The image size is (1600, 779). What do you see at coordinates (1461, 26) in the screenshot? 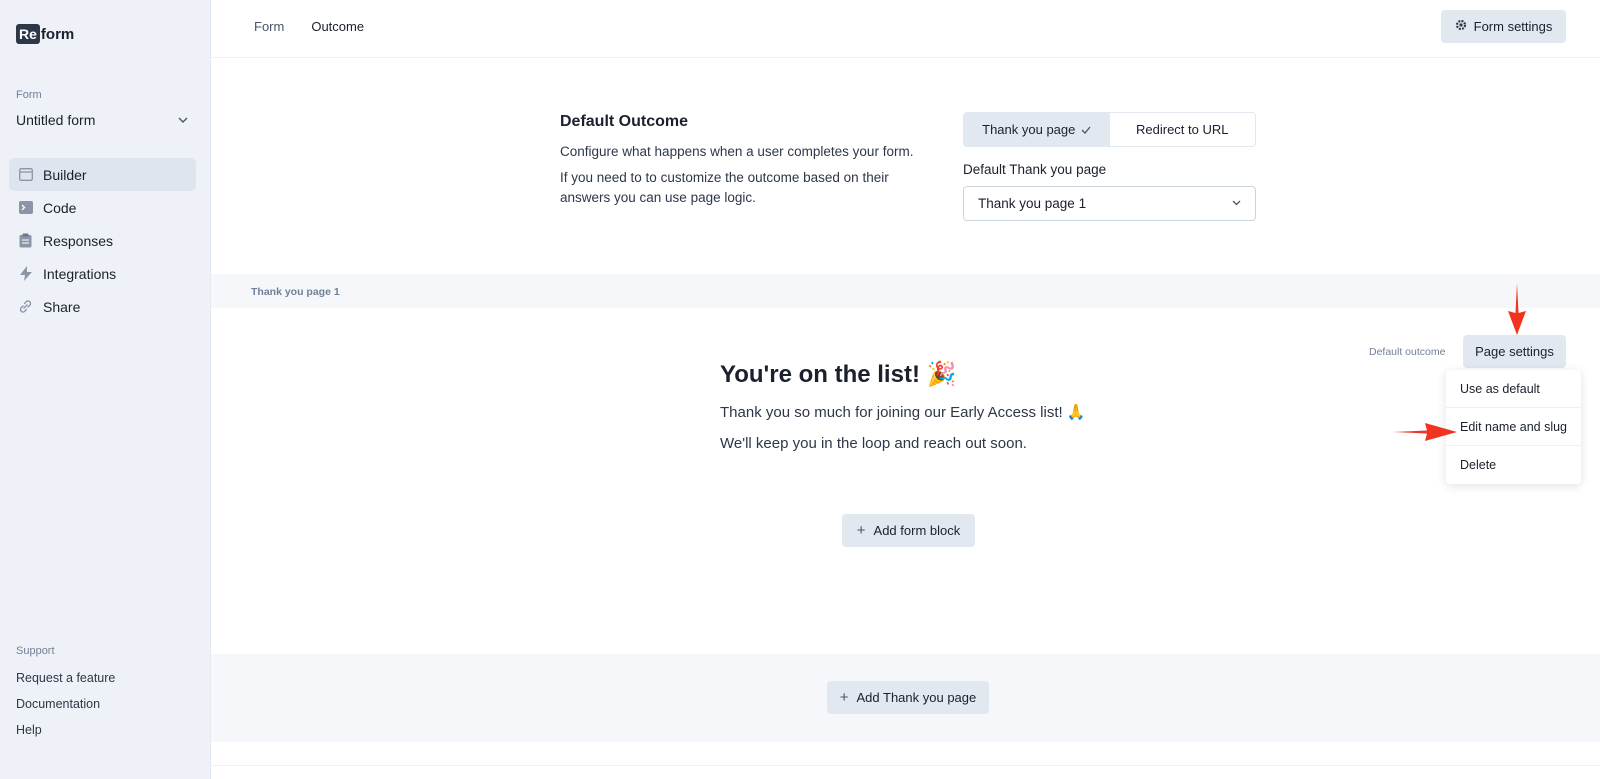
I see `gear-icon` at bounding box center [1461, 26].